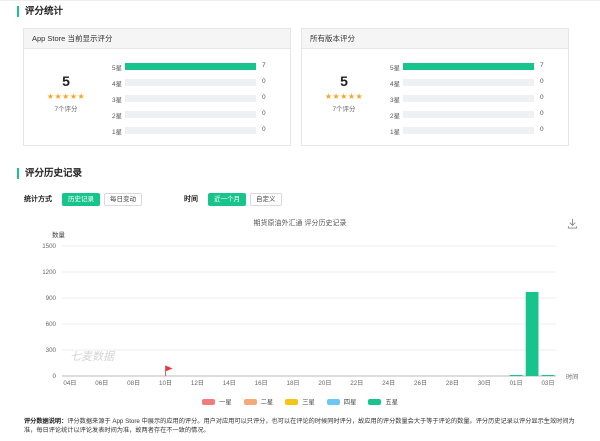 The image size is (600, 441). I want to click on legend-item: 五星, so click(383, 401).